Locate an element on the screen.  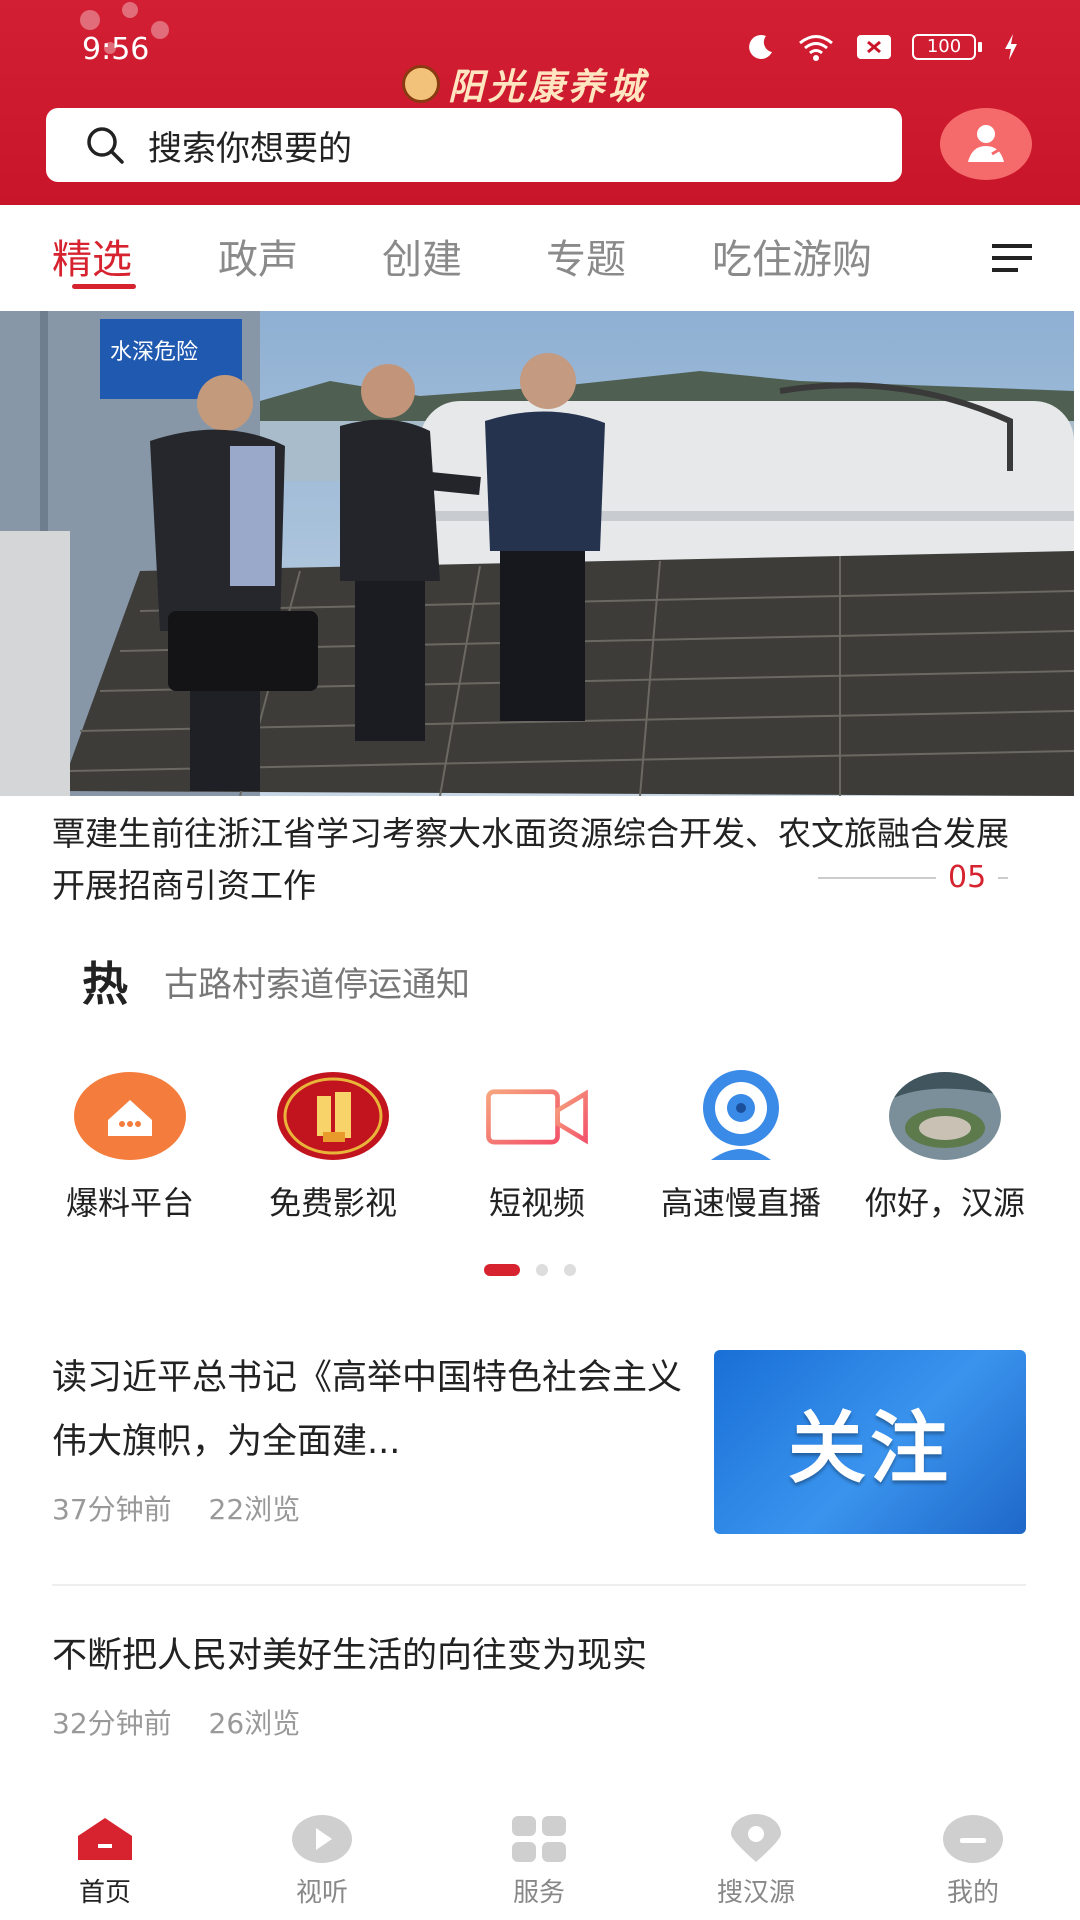
article-time: 32分钟前 is located at coordinates (112, 1723).